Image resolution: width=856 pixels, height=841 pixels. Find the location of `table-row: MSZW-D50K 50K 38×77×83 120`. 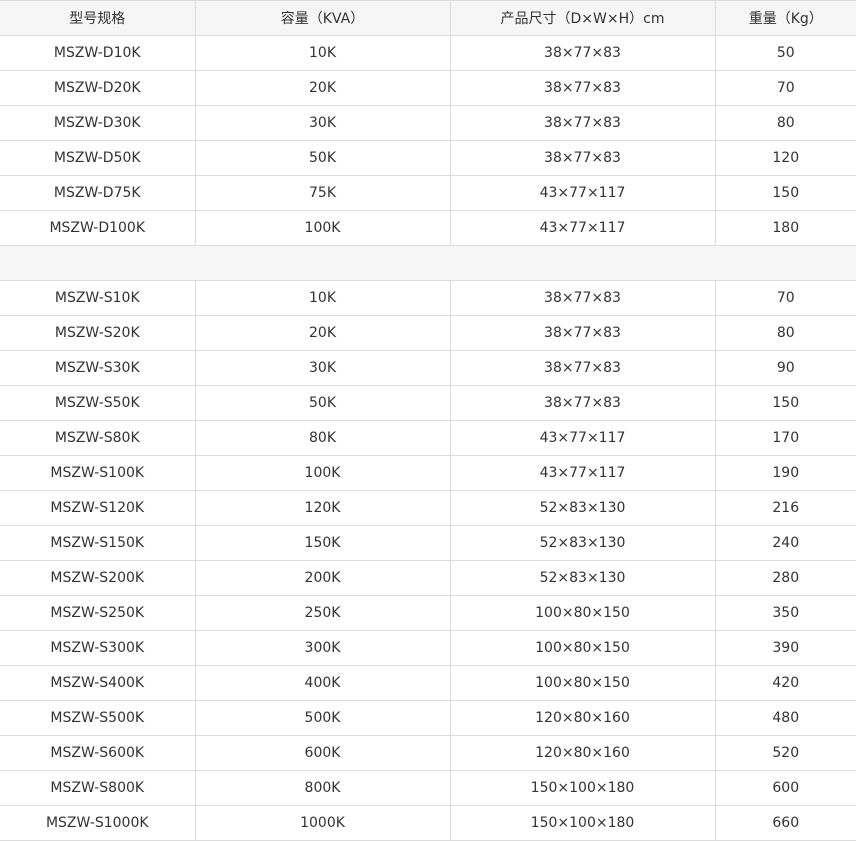

table-row: MSZW-D50K 50K 38×77×83 120 is located at coordinates (428, 158).